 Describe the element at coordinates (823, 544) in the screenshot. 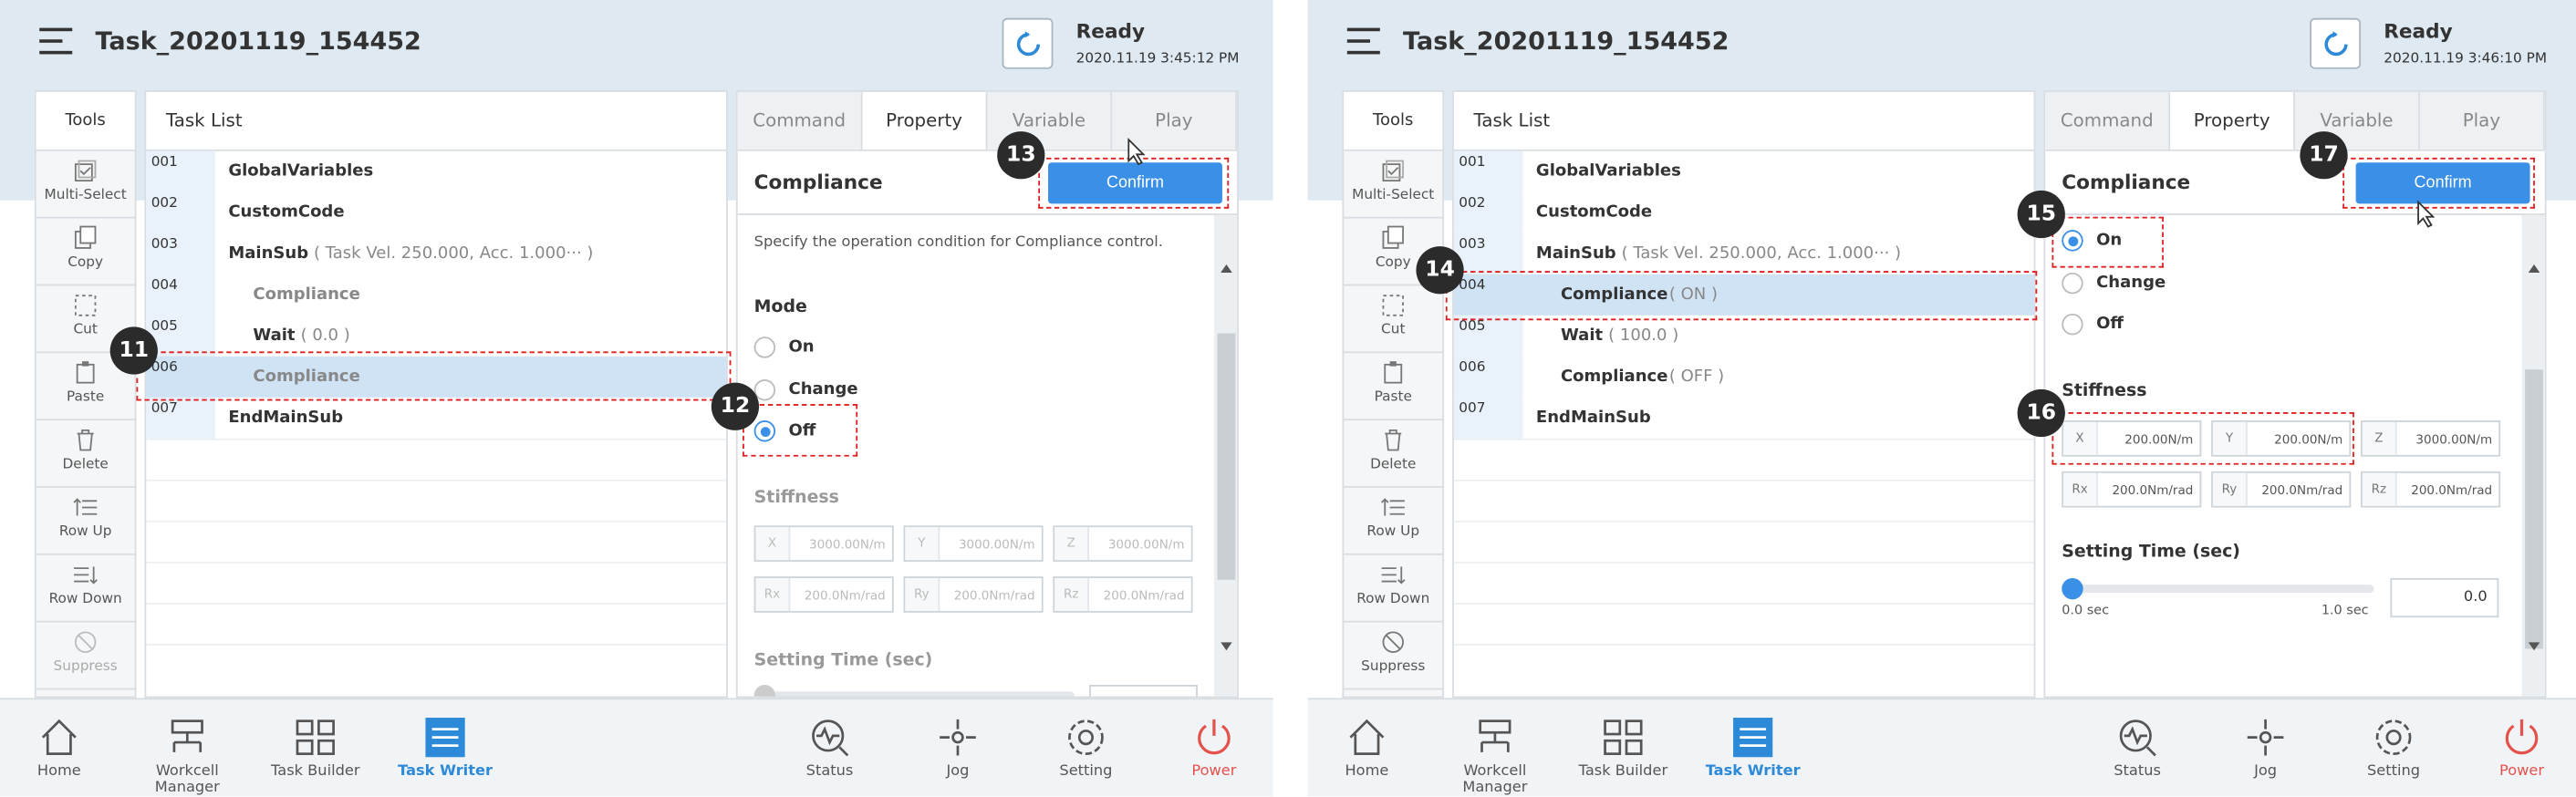

I see `stiffness-x-field: X 3000.00N/m` at that location.